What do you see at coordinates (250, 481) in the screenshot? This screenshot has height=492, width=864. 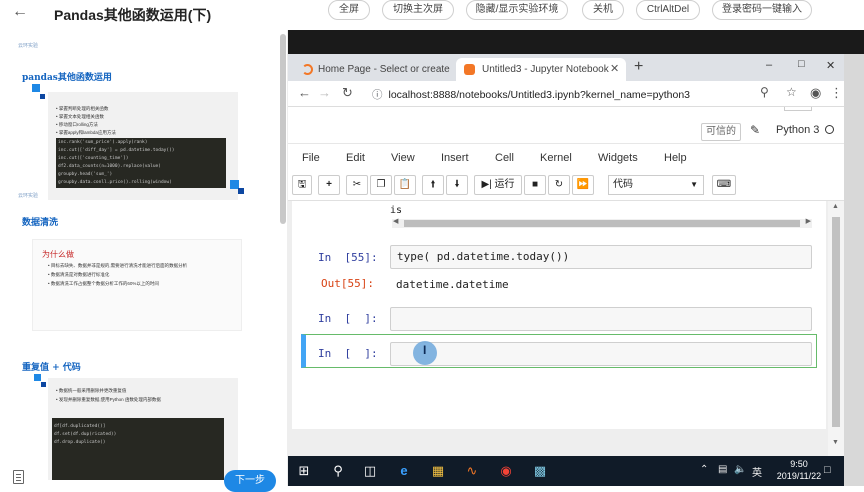 I see `next-step-button: 下一步` at bounding box center [250, 481].